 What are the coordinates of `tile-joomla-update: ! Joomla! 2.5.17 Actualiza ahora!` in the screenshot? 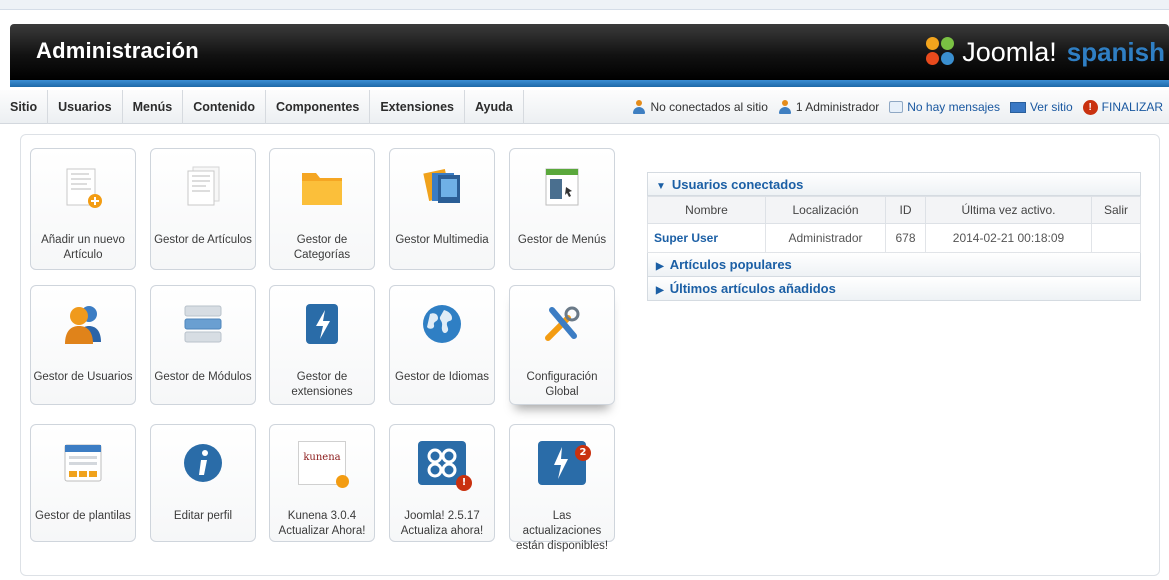 It's located at (442, 483).